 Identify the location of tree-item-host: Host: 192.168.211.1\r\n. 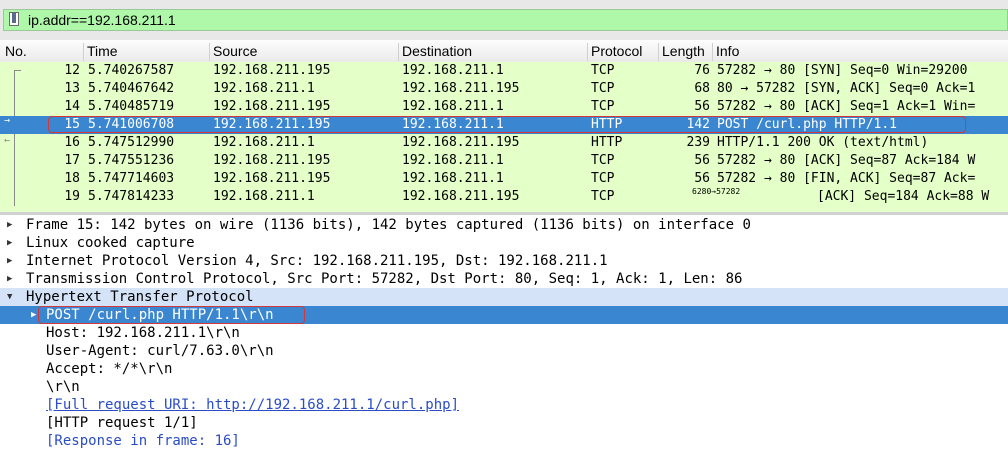
(504, 333).